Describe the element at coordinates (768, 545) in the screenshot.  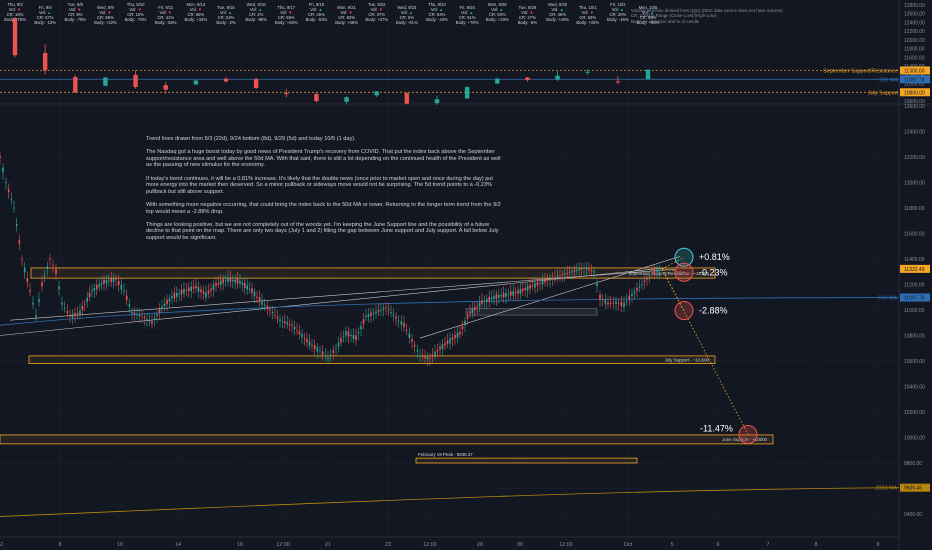
I see `time-tick-label: 7` at that location.